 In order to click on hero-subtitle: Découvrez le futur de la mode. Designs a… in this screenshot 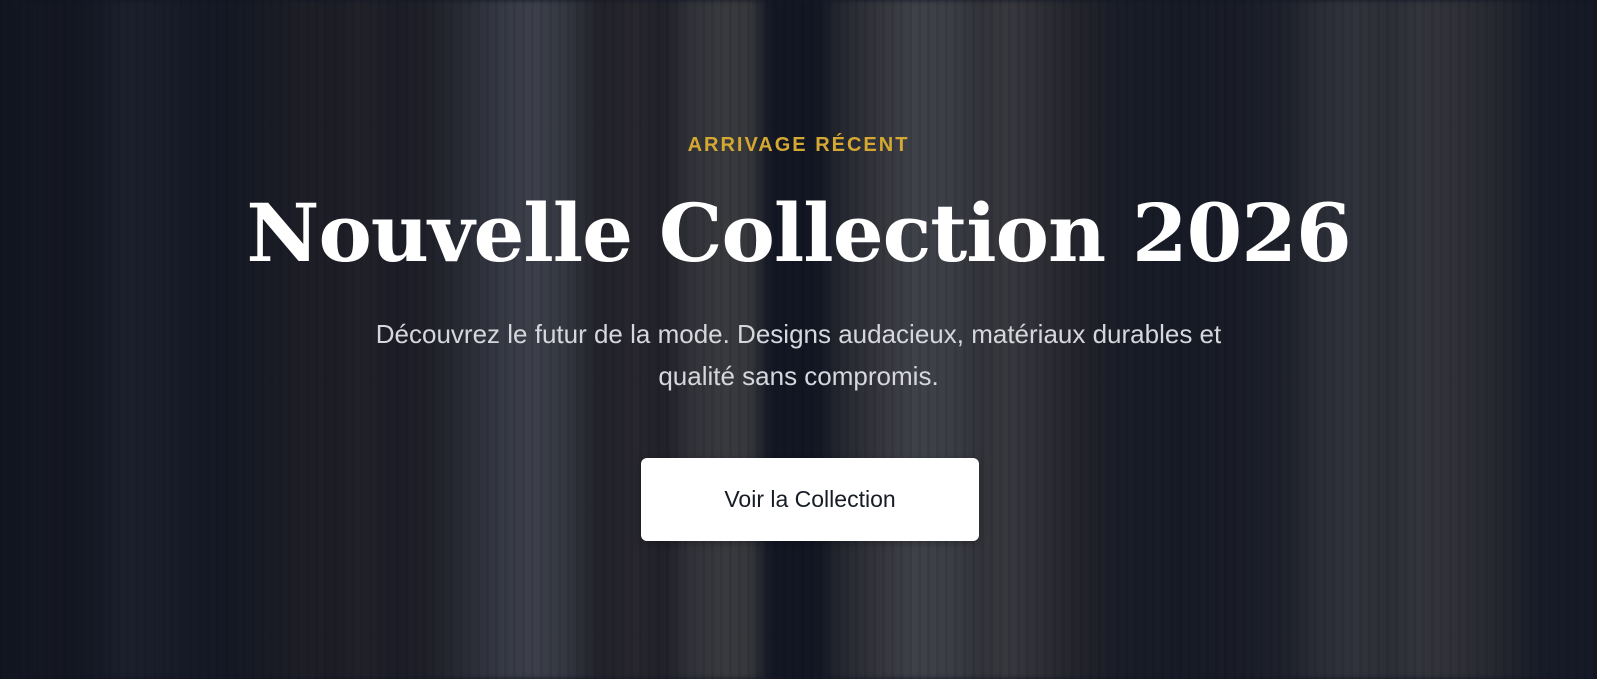, I will do `click(798, 355)`.